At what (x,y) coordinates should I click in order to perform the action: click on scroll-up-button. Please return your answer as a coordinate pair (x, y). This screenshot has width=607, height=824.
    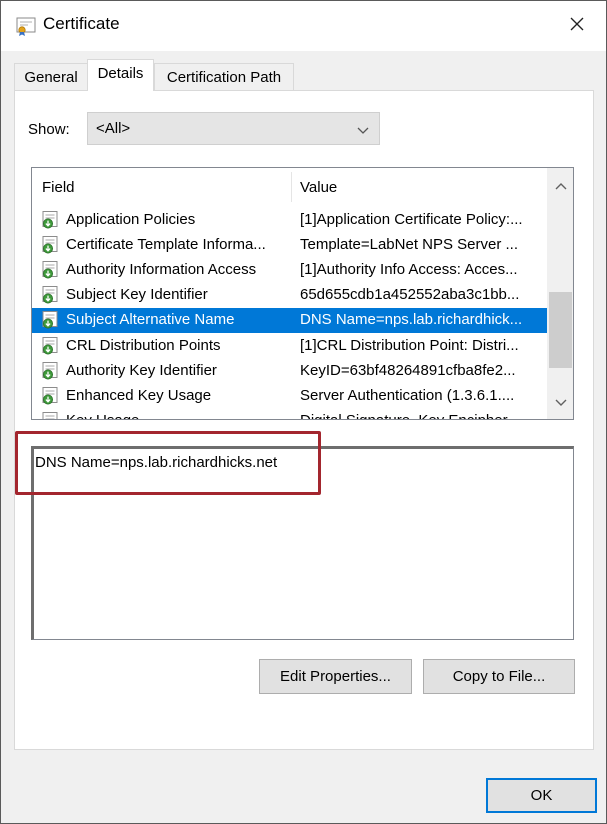
    Looking at the image, I should click on (560, 185).